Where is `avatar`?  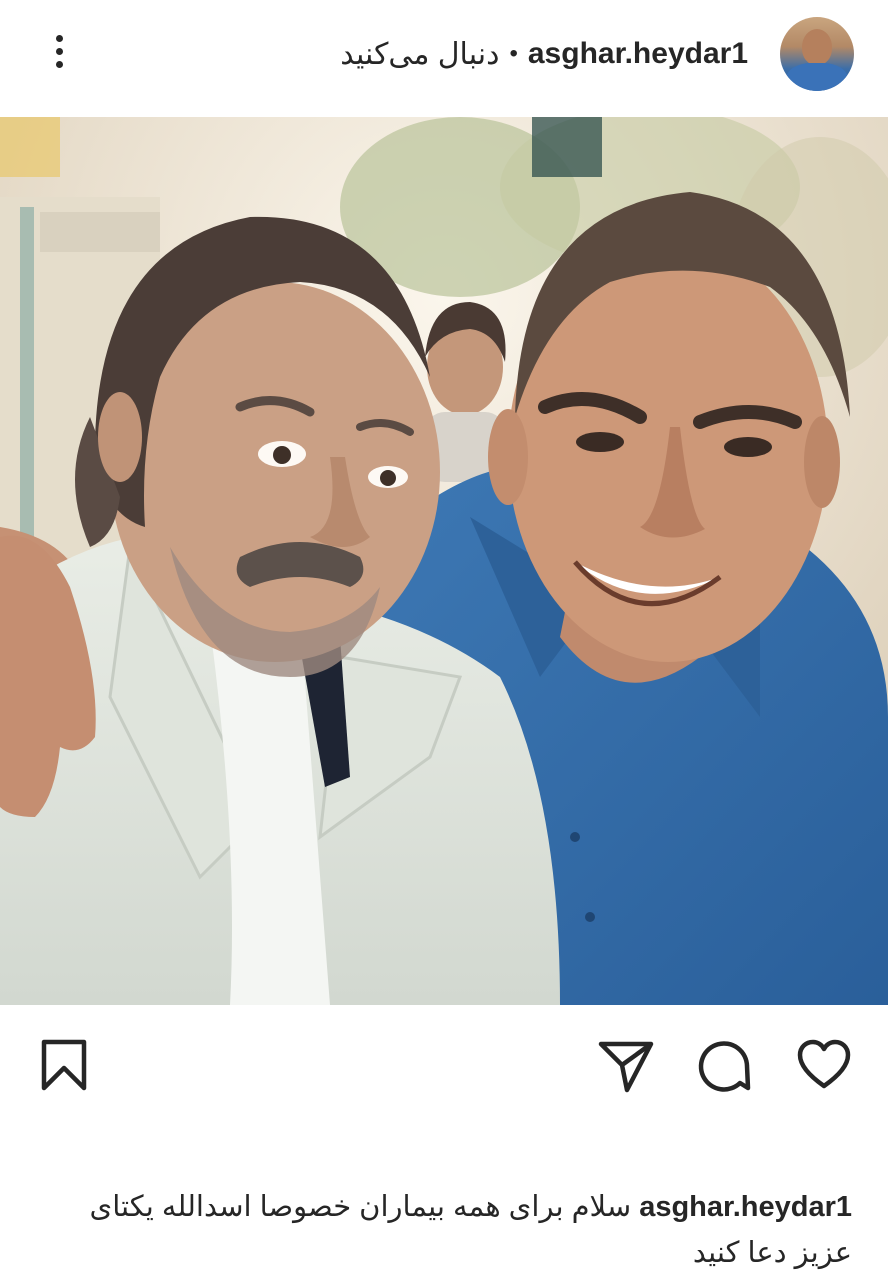 avatar is located at coordinates (817, 54).